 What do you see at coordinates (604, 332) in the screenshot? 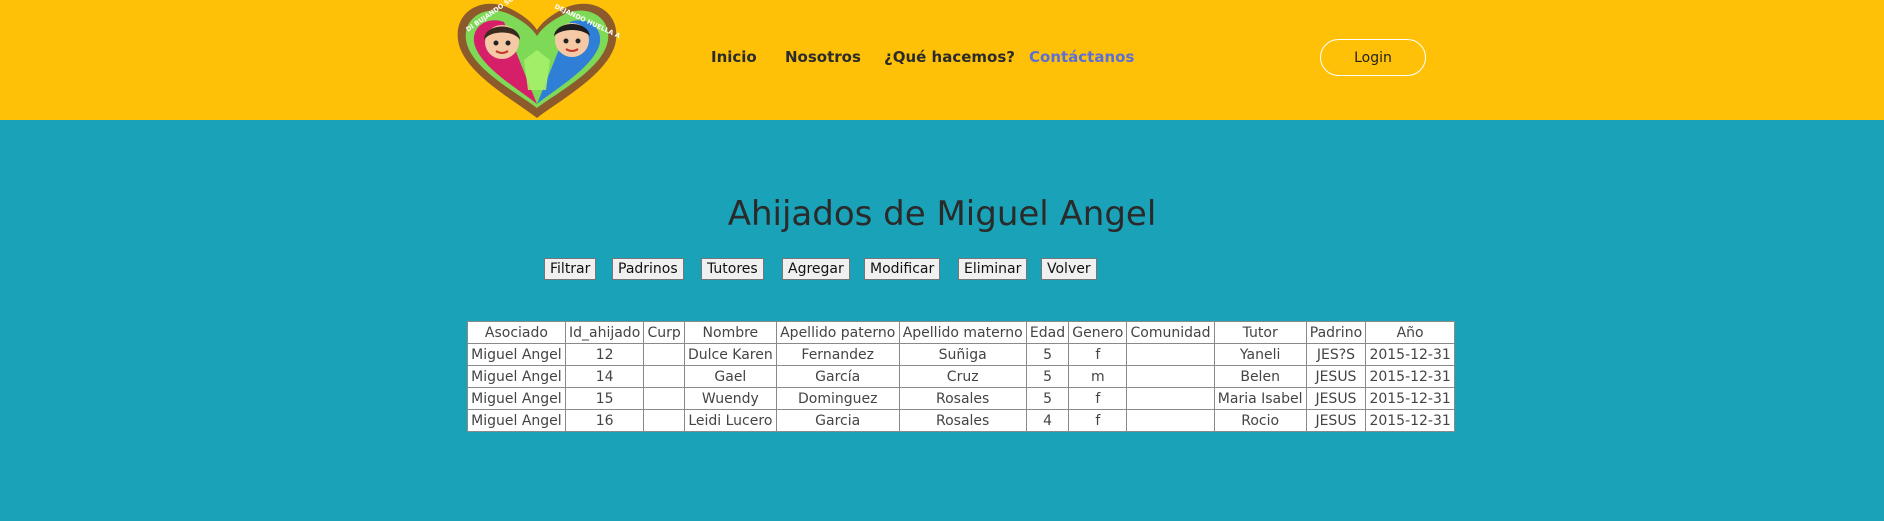
I see `col-id-ahijado: Id_ahijado` at bounding box center [604, 332].